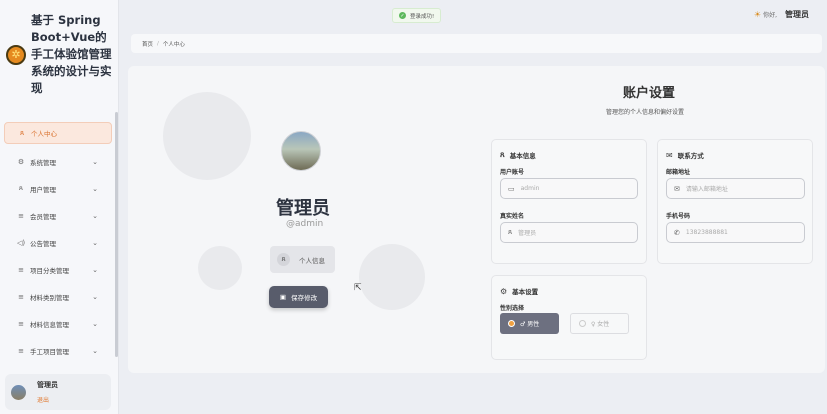  Describe the element at coordinates (678, 172) in the screenshot. I see `email-label: 邮箱地址` at that location.